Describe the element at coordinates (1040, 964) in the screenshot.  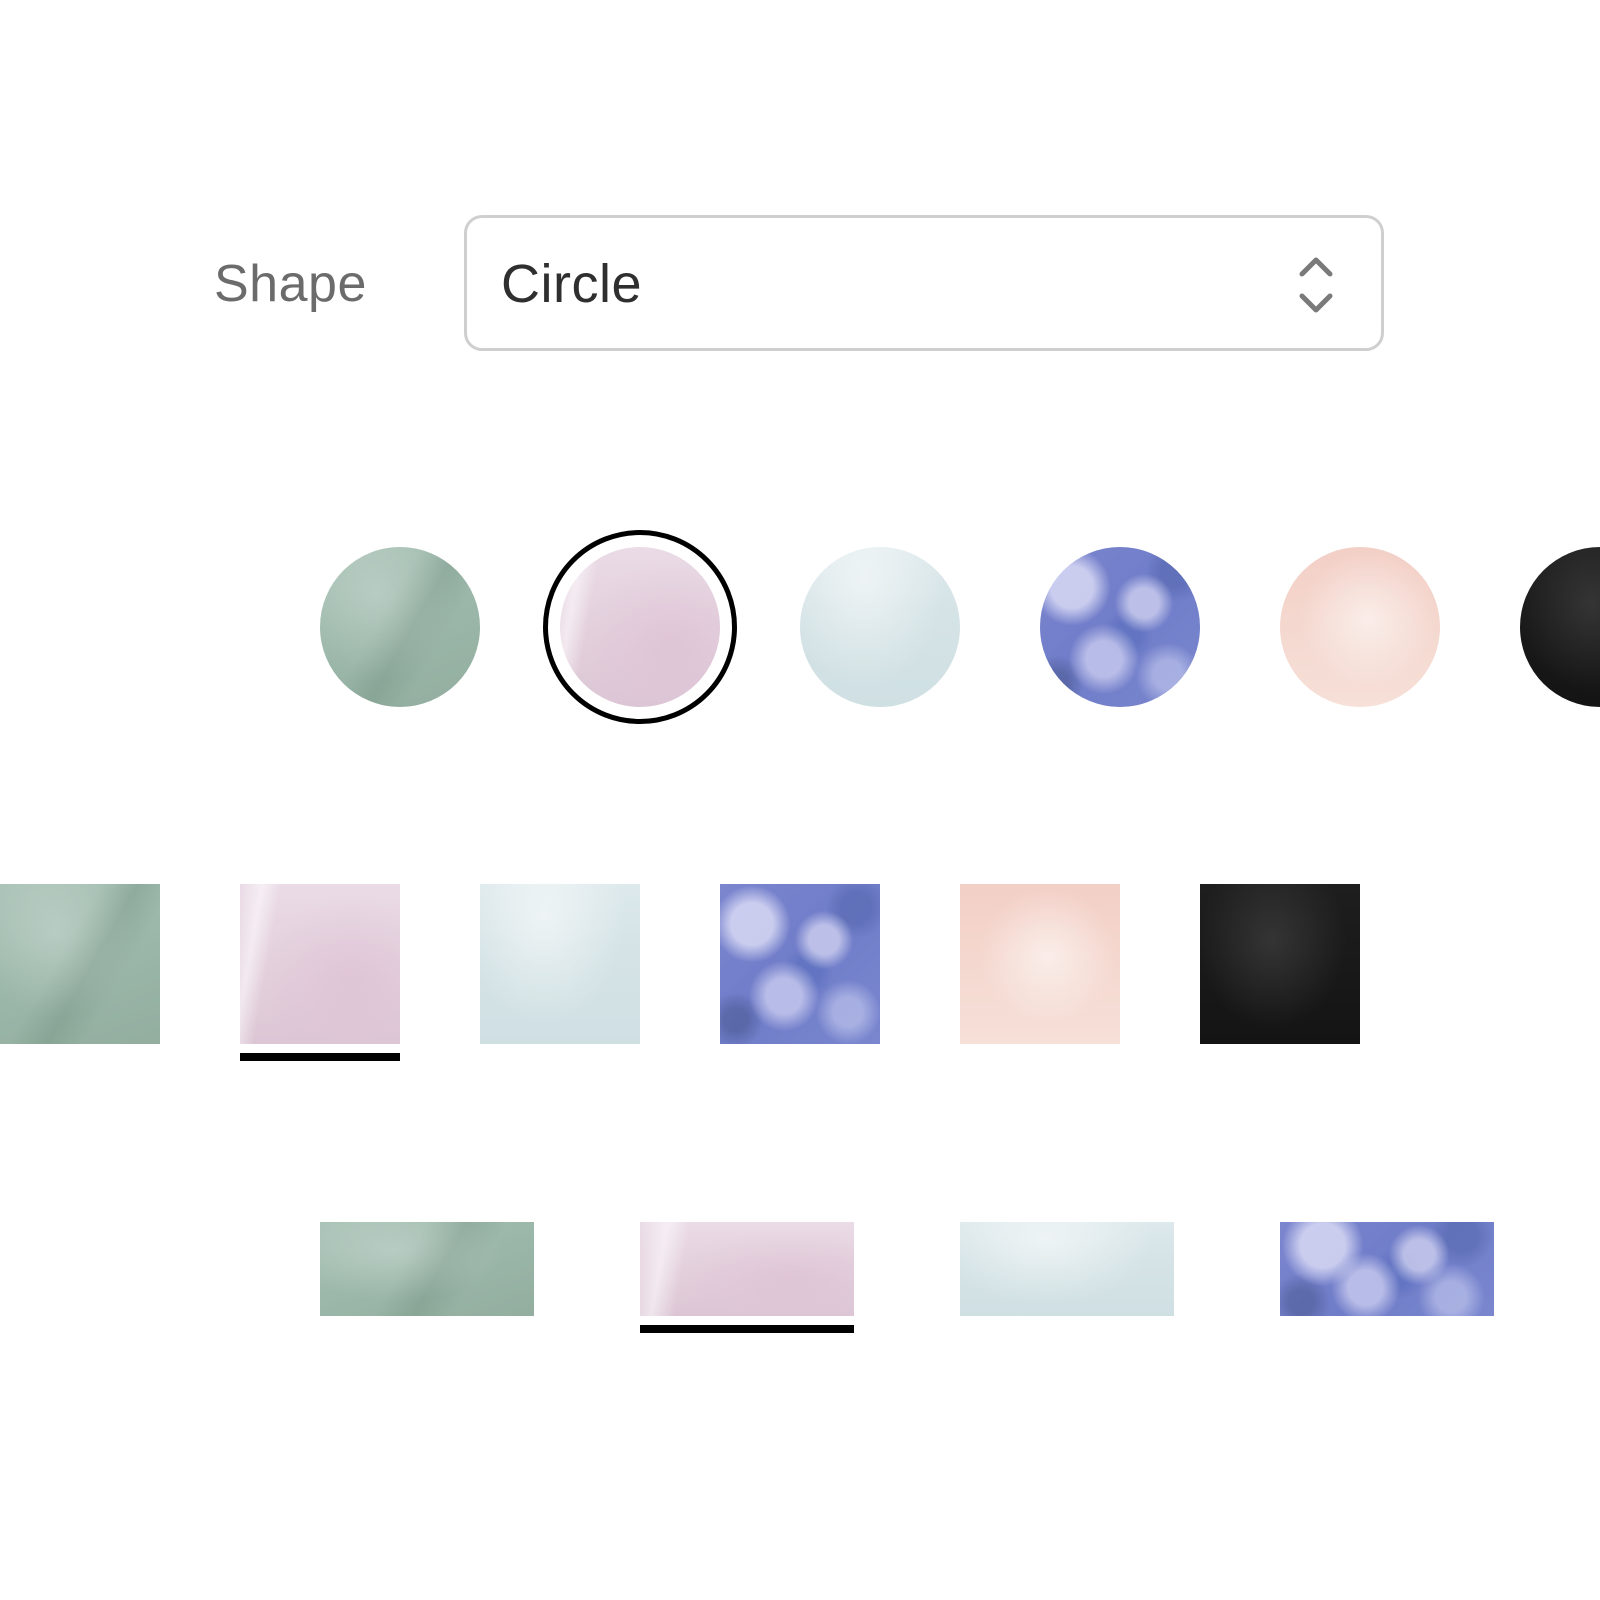
I see `square-swatch-peach` at that location.